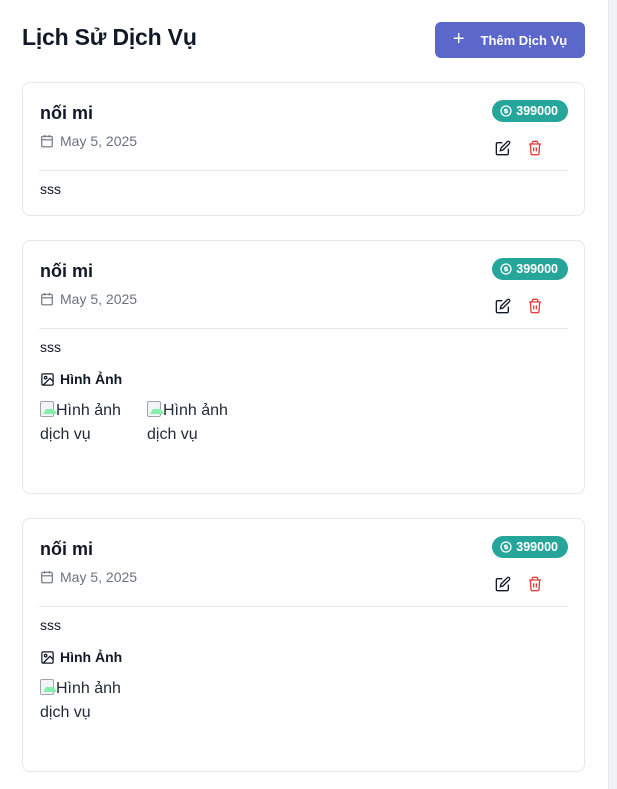 The width and height of the screenshot is (617, 789). Describe the element at coordinates (612, 394) in the screenshot. I see `scrollbar-track` at that location.